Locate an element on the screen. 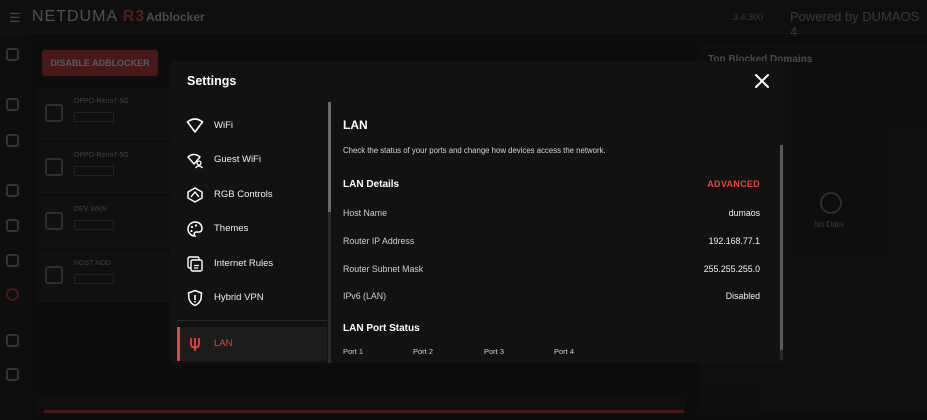 This screenshot has width=927, height=420. host-name-label: Host Name is located at coordinates (365, 213).